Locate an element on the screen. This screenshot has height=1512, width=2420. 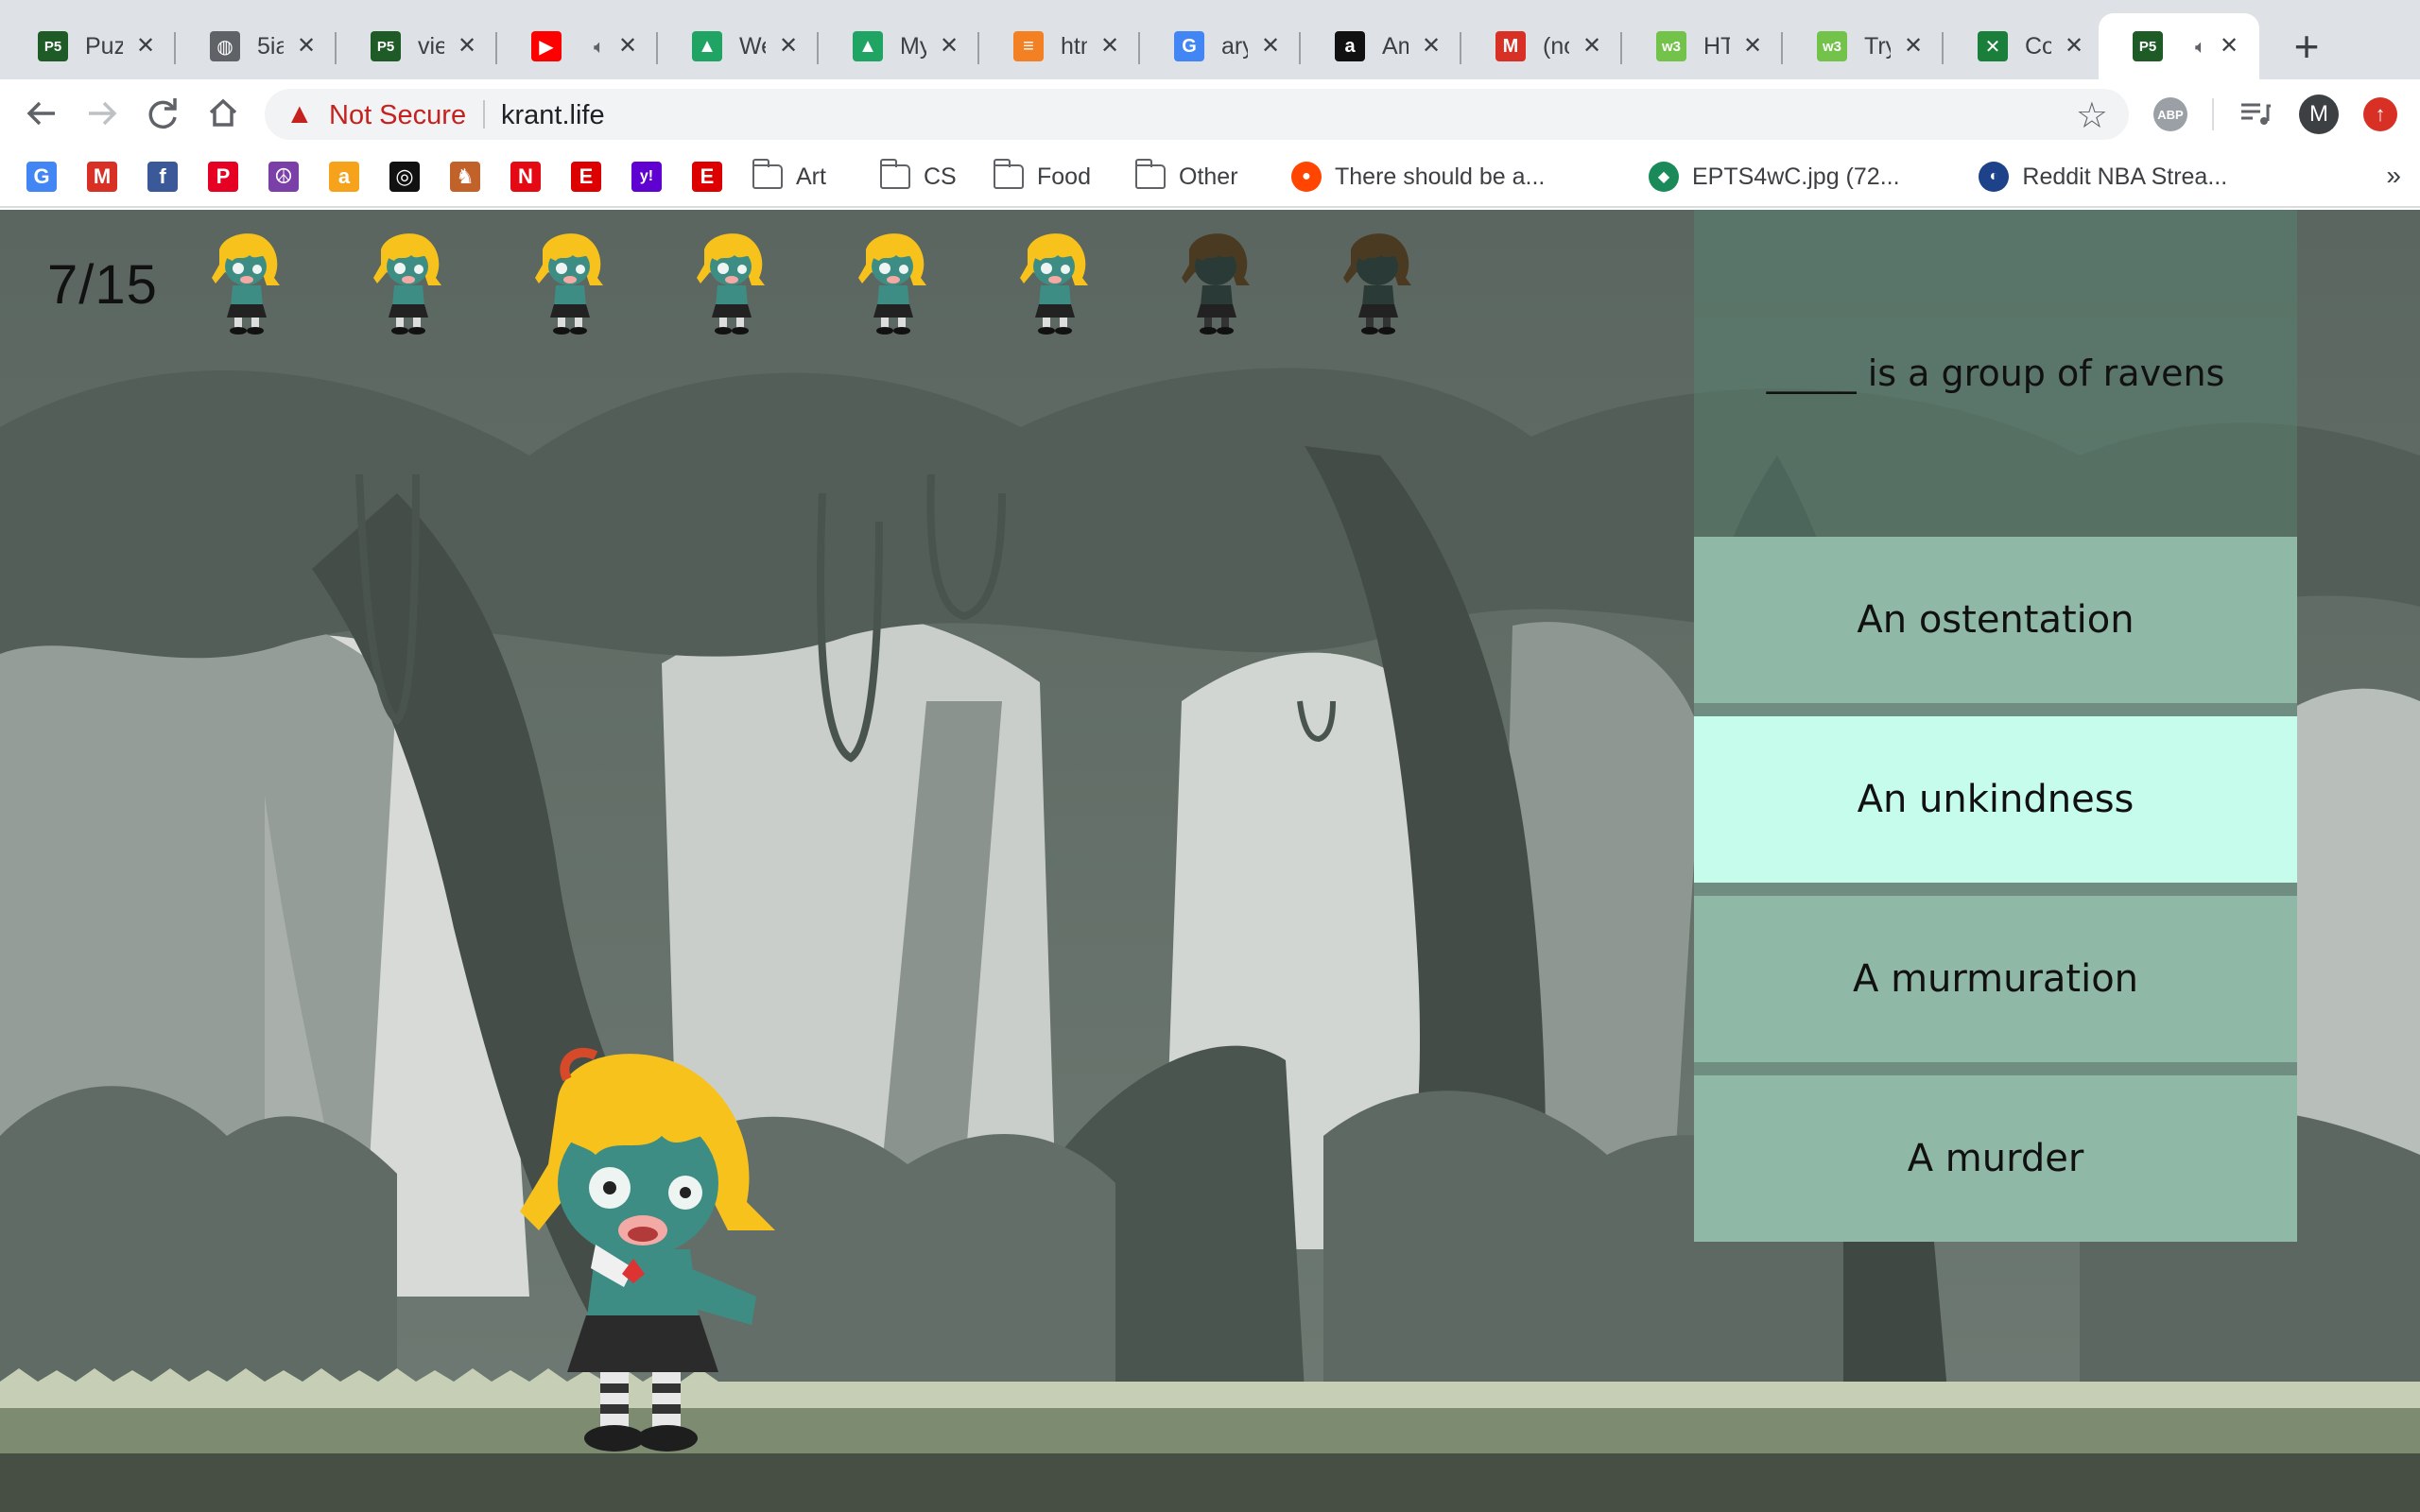
update-icon: ↑ is located at coordinates (2380, 114).